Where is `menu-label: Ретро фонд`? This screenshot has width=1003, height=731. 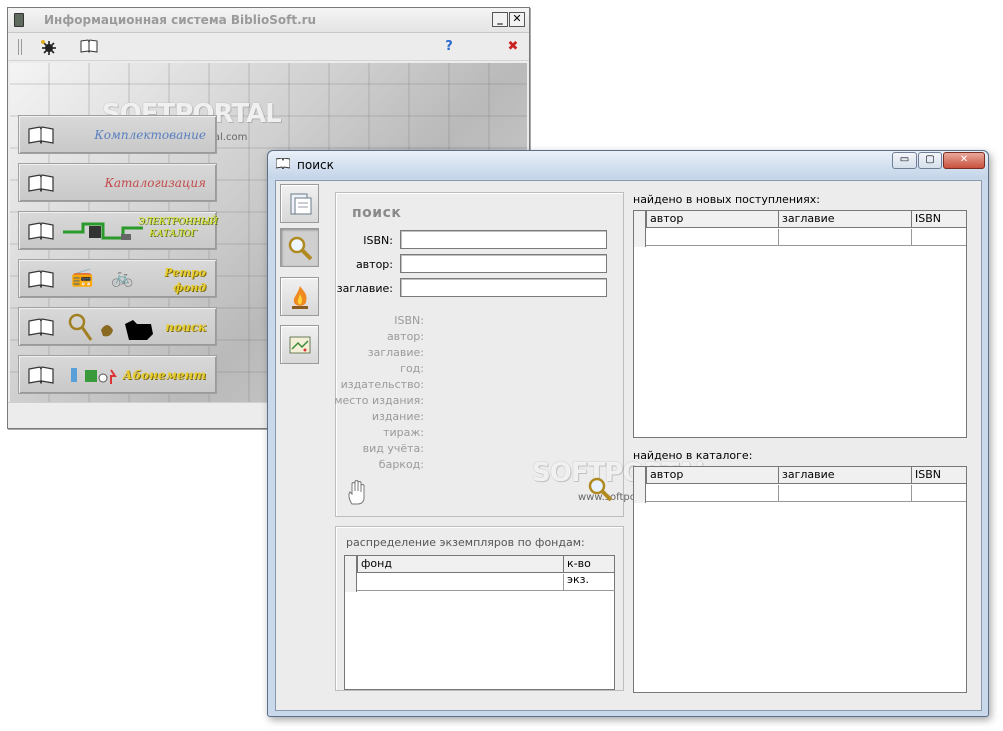
menu-label: Ретро фонд is located at coordinates (185, 280).